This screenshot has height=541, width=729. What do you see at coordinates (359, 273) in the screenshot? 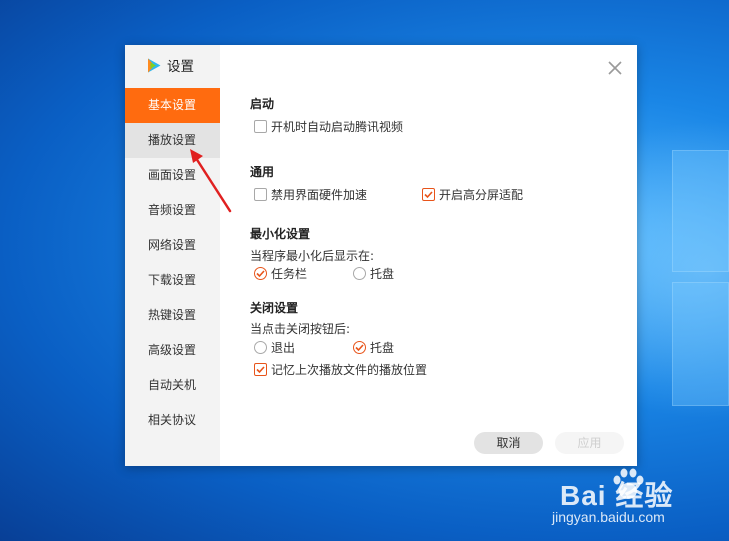
I see `minimize-tray-radio` at bounding box center [359, 273].